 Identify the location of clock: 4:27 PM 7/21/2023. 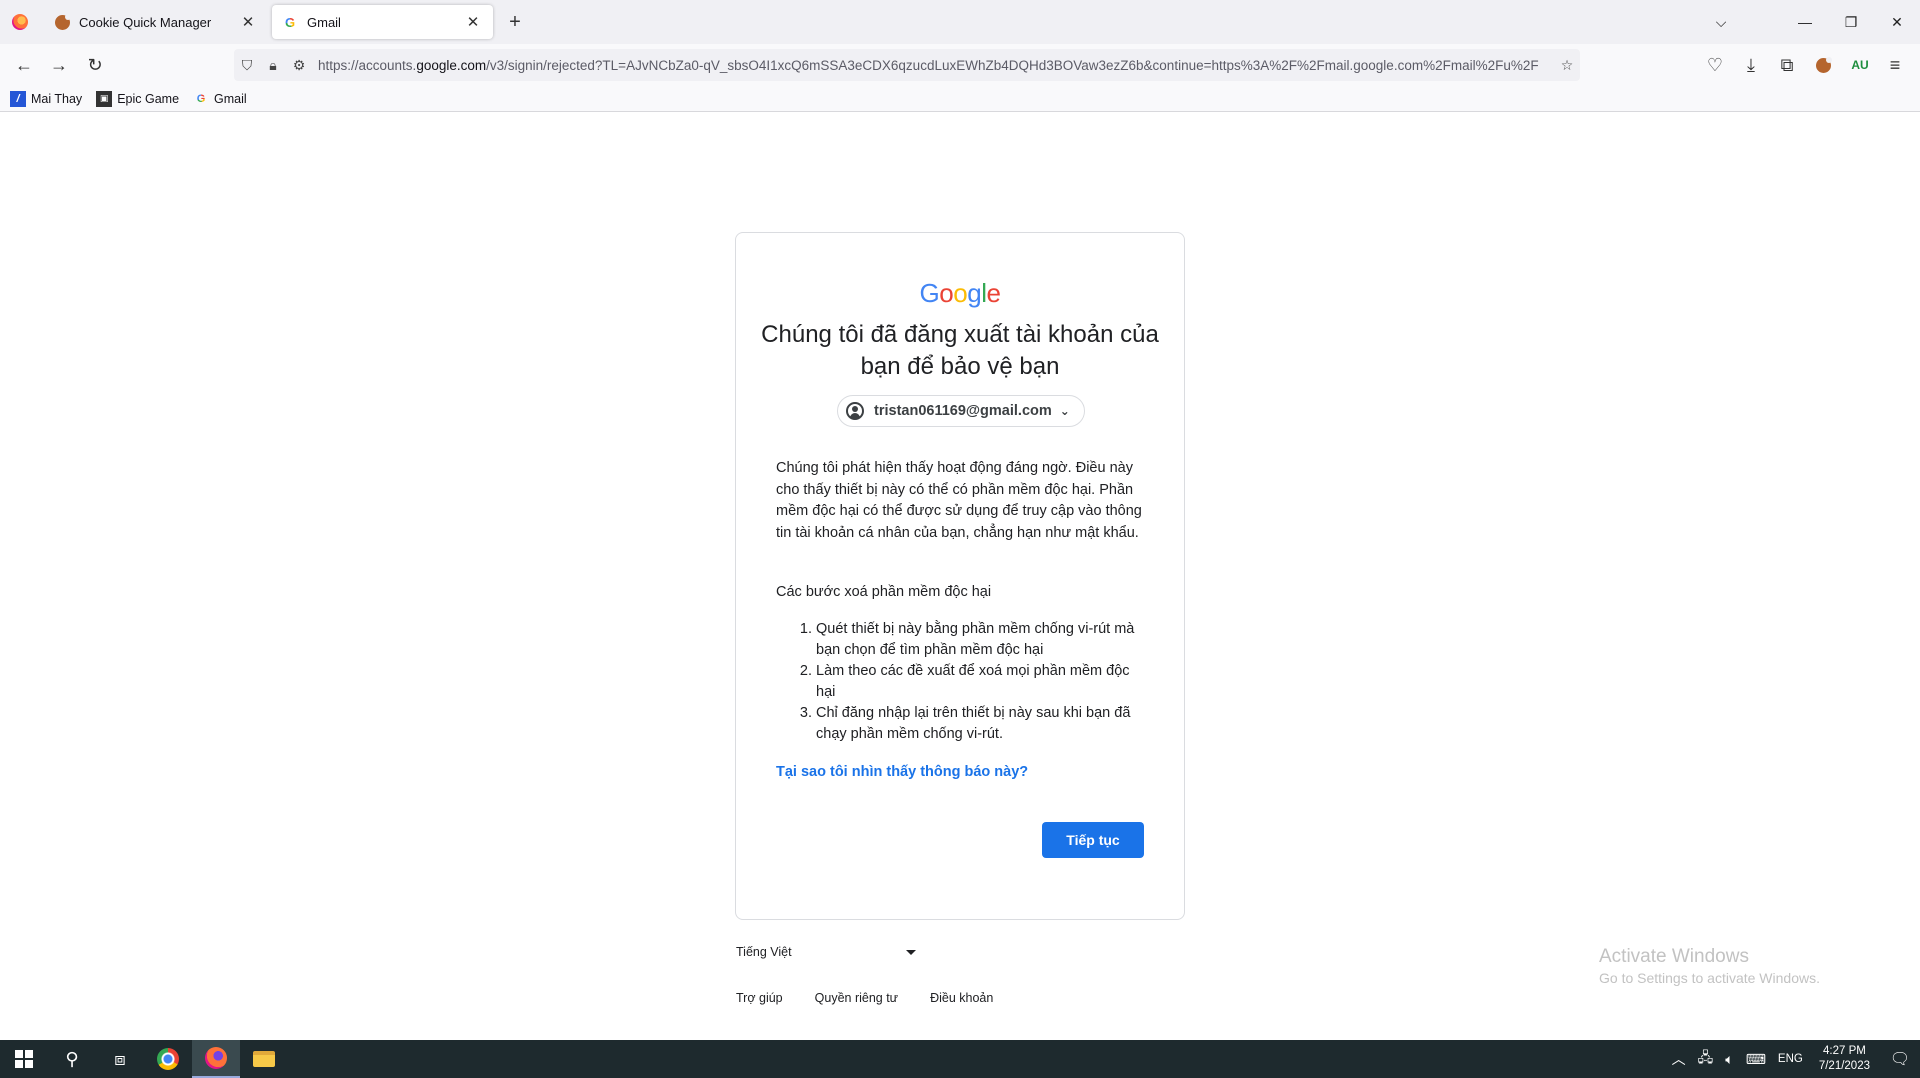
(1844, 1059).